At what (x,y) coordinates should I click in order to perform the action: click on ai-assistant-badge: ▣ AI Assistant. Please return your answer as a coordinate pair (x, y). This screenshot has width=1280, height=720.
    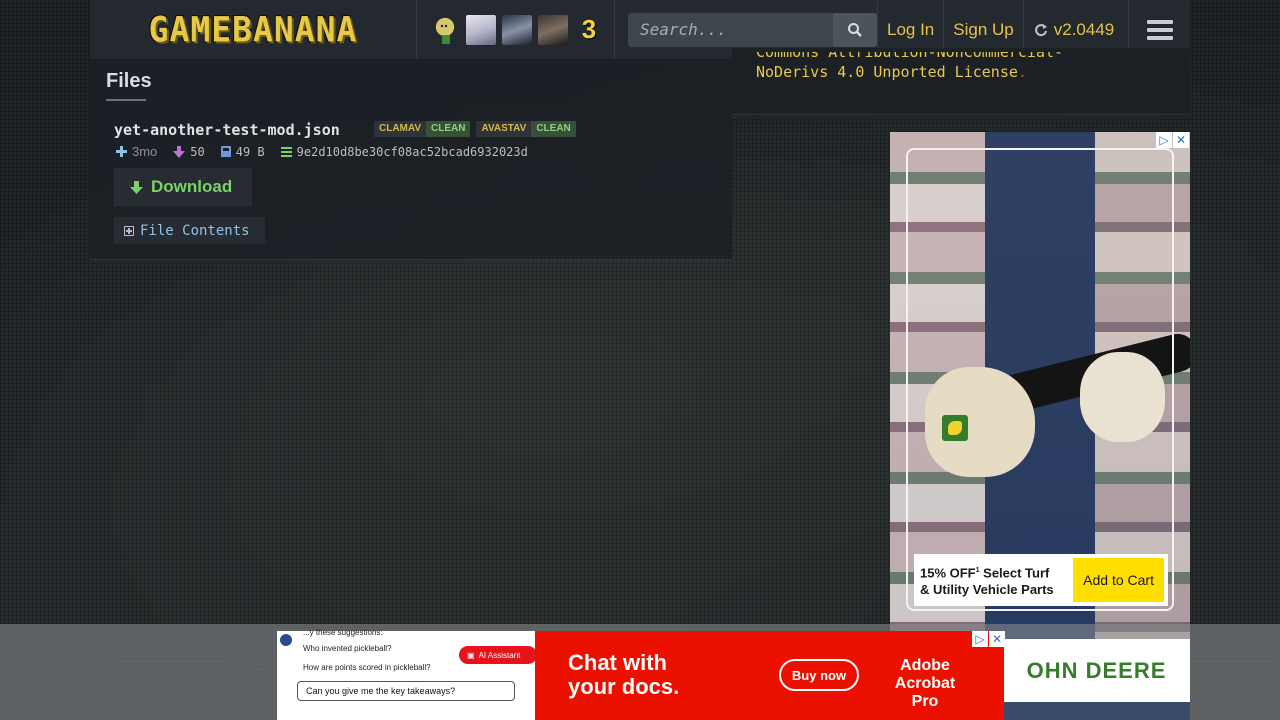
    Looking at the image, I should click on (498, 655).